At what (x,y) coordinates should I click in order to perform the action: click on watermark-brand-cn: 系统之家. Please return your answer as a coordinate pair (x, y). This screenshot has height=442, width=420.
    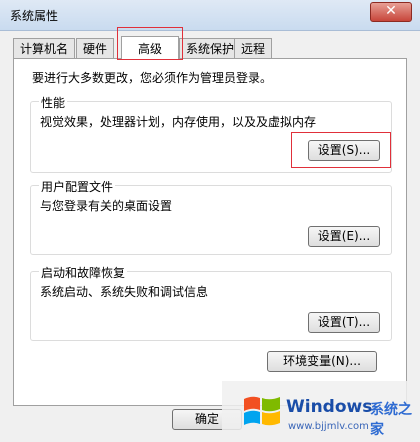
    Looking at the image, I should click on (391, 420).